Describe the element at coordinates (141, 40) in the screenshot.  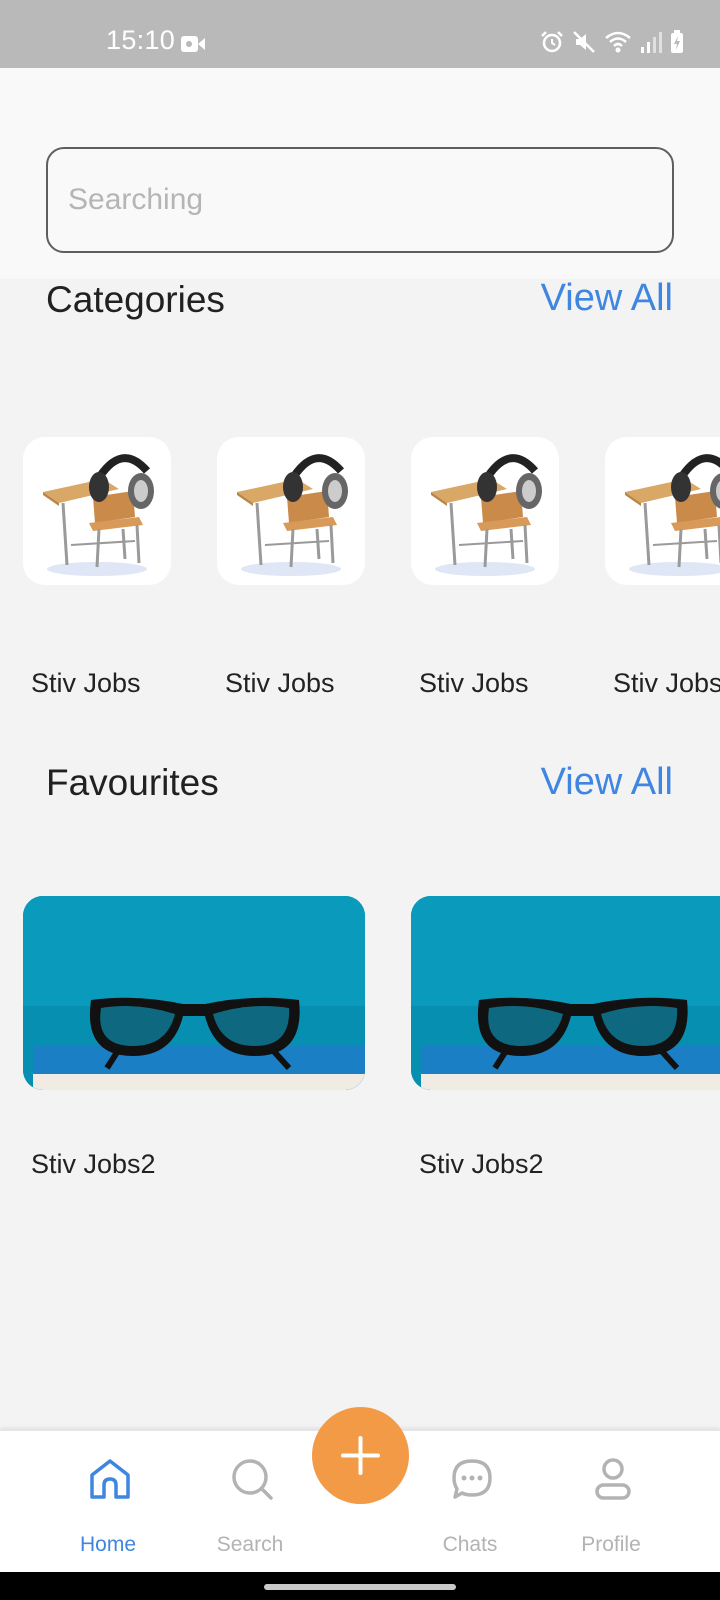
I see `status-time: 15:10` at that location.